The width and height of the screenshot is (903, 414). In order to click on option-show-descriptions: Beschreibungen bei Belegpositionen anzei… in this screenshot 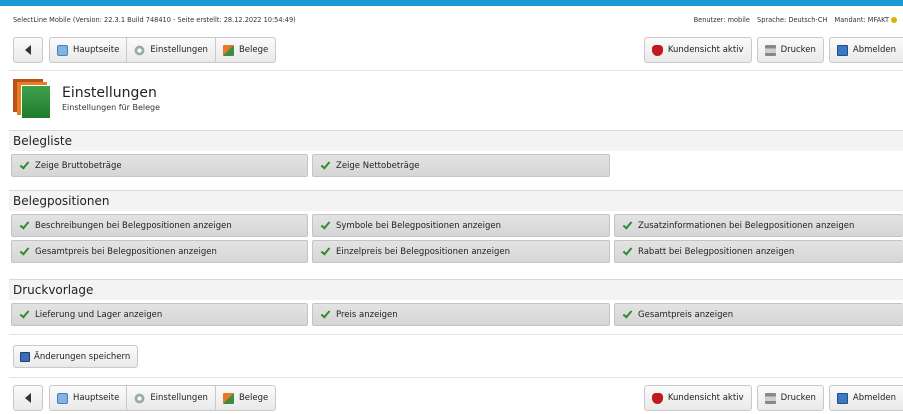, I will do `click(159, 225)`.